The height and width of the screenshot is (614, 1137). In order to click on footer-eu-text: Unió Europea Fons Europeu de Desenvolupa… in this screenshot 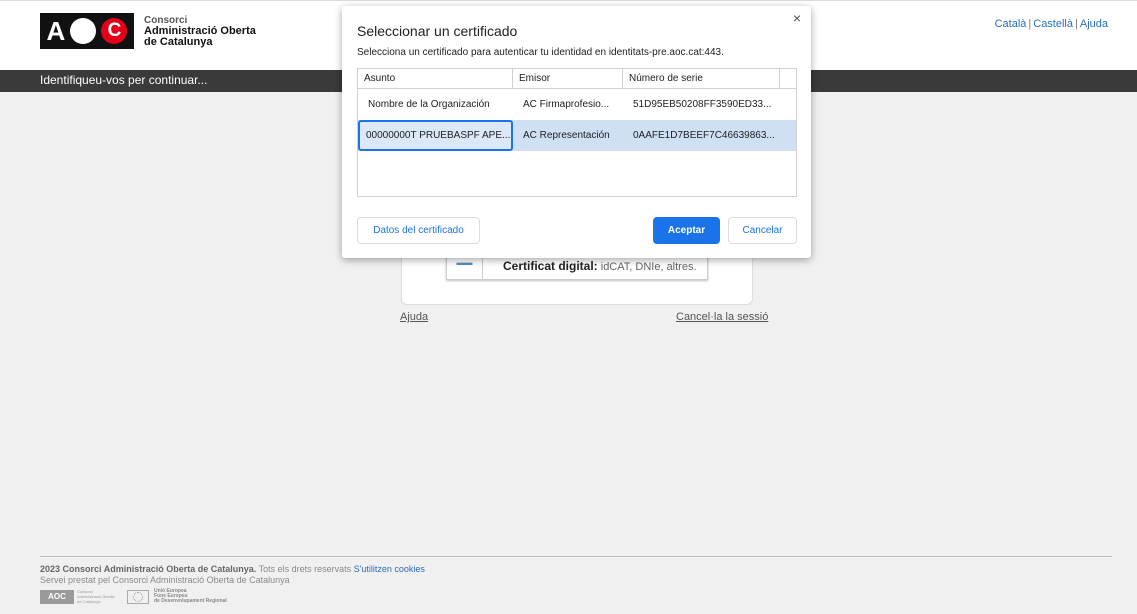, I will do `click(190, 596)`.